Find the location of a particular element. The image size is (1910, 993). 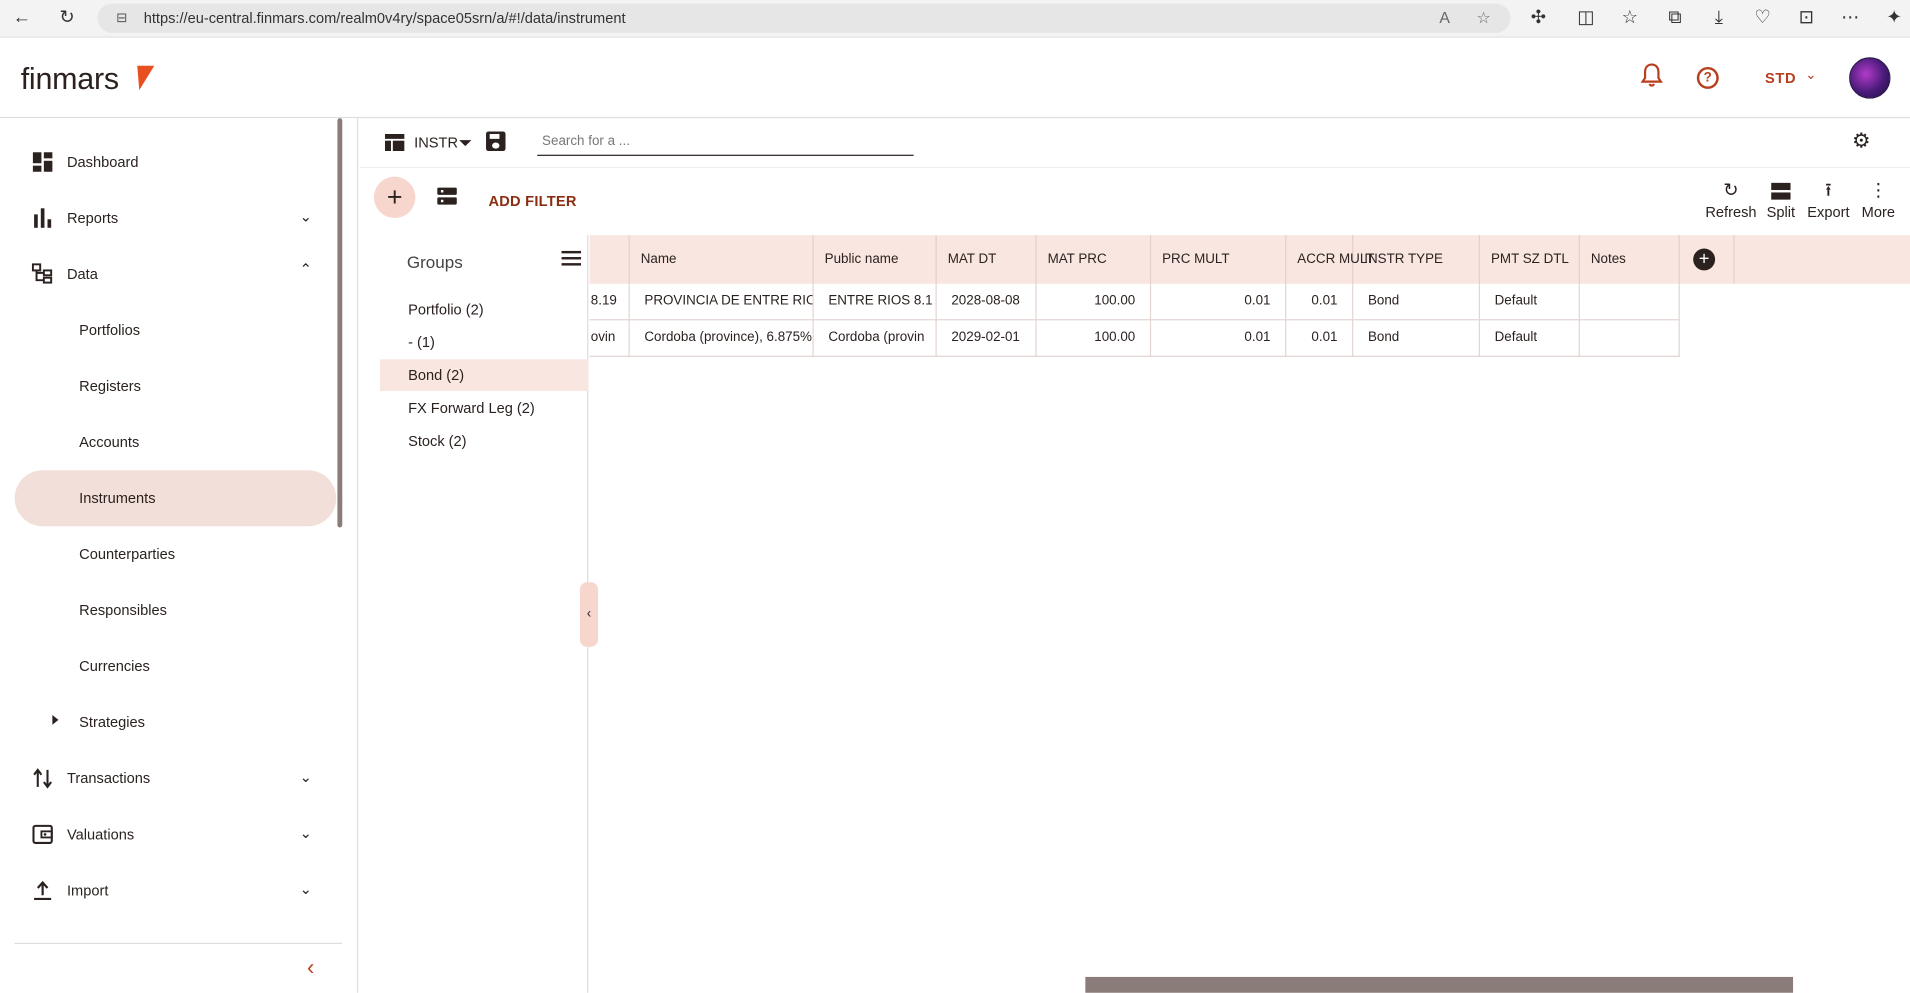

sidebar-item-registers: Registers is located at coordinates (176, 386).